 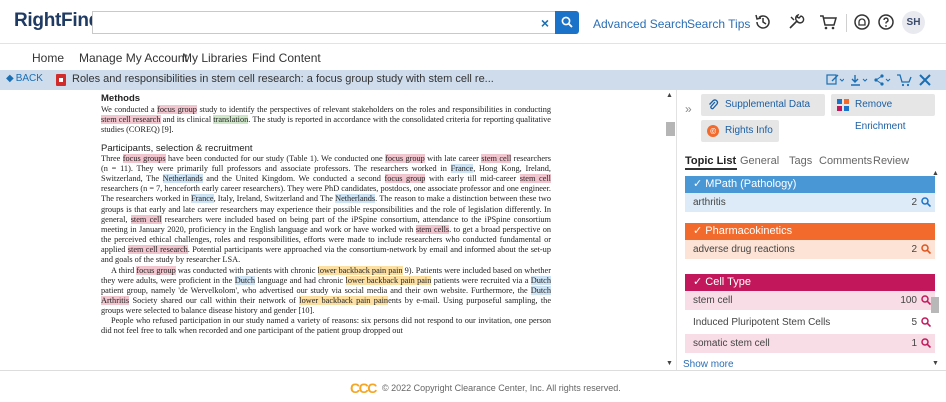 I want to click on tools-icon, so click(x=796, y=22).